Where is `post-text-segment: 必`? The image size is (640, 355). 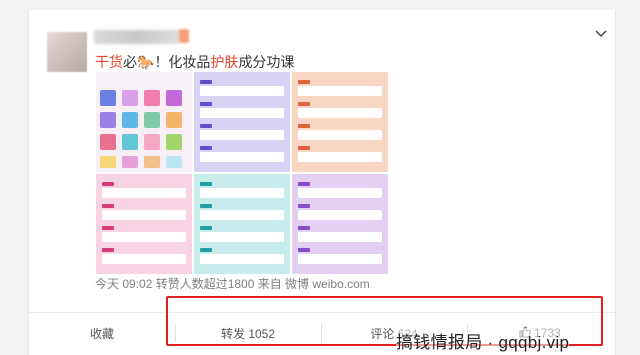 post-text-segment: 必 is located at coordinates (130, 62).